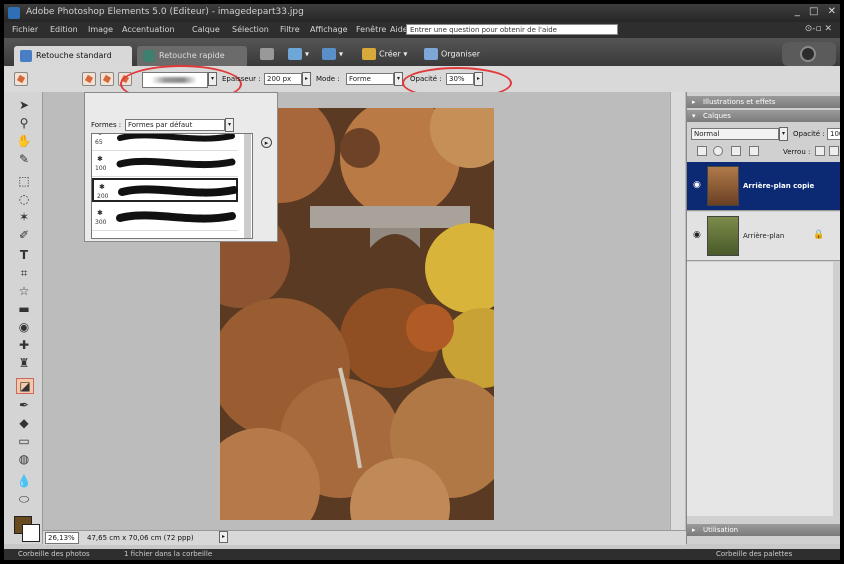  What do you see at coordinates (298, 54) in the screenshot?
I see `share-button: ▾` at bounding box center [298, 54].